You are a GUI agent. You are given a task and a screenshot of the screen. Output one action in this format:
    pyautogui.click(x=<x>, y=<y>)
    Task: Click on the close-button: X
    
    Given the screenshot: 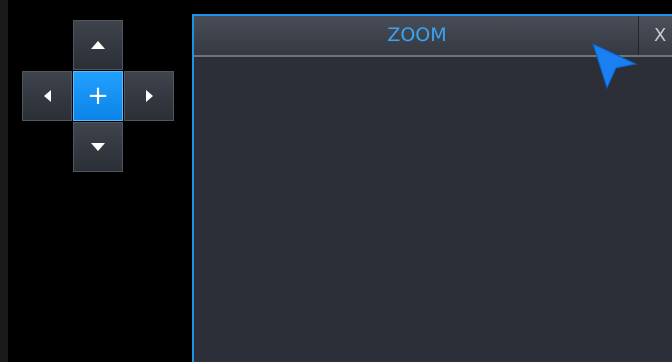 What is the action you would take?
    pyautogui.click(x=655, y=35)
    